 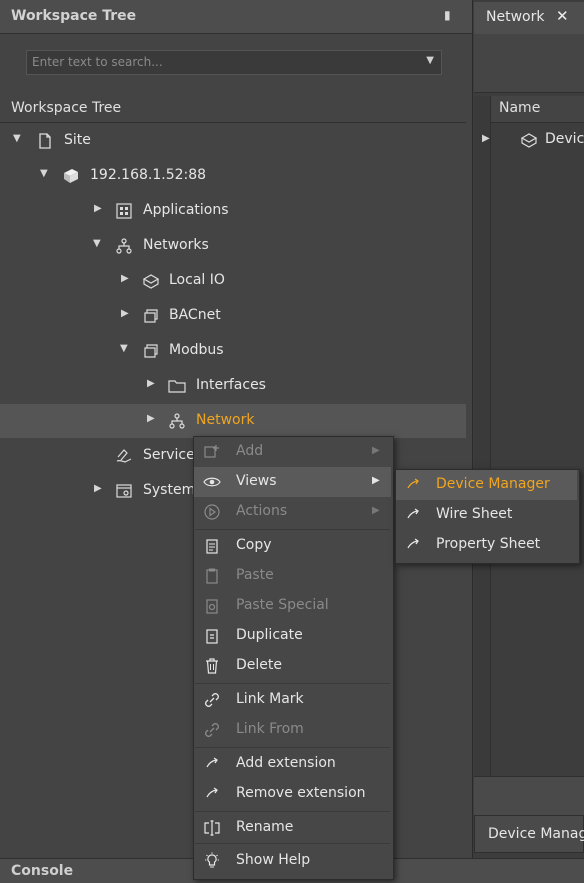 I want to click on add-icon, so click(x=211, y=451).